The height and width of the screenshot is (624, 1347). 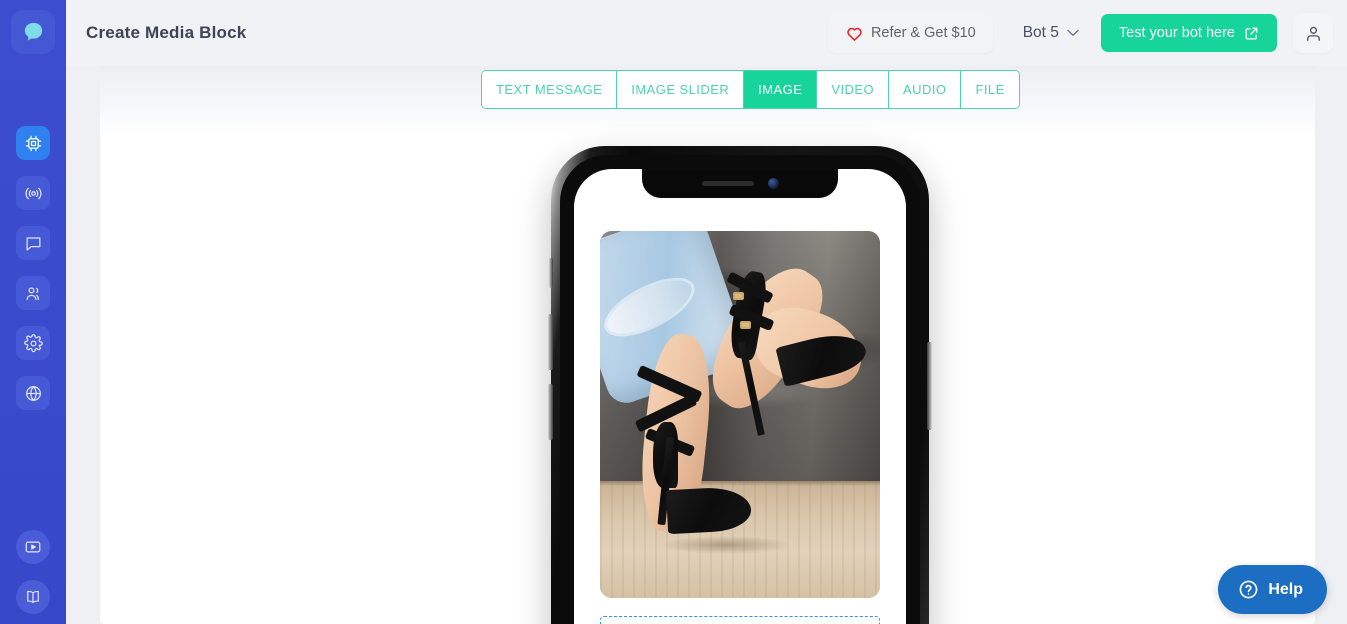 What do you see at coordinates (550, 412) in the screenshot?
I see `phone-volume-down-button` at bounding box center [550, 412].